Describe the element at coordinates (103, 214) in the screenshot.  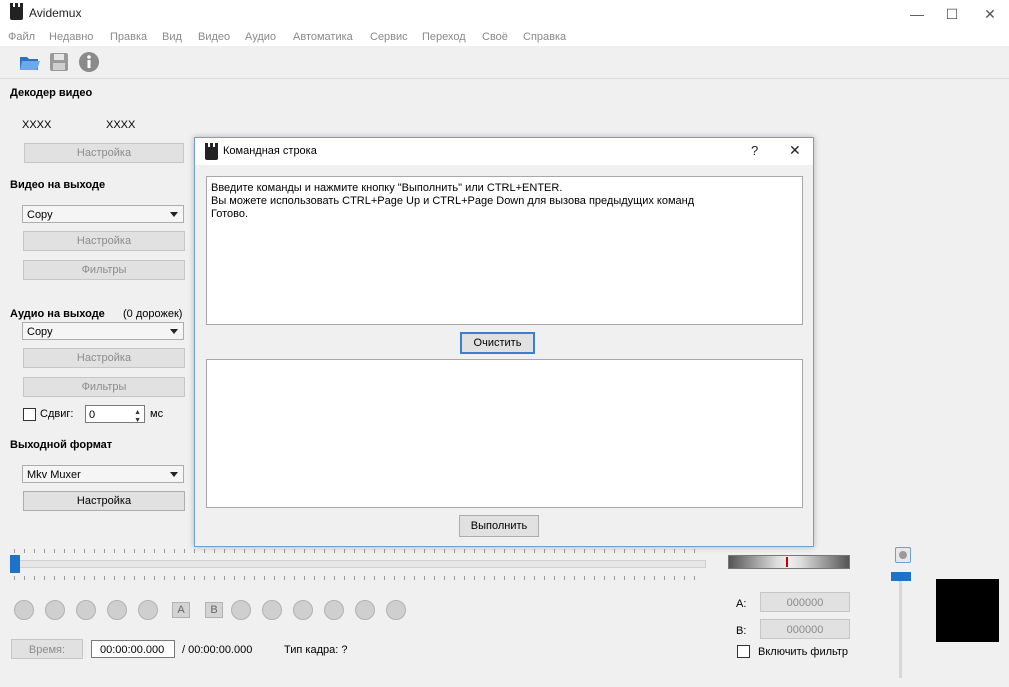
I see `video-codec-select: Copy` at that location.